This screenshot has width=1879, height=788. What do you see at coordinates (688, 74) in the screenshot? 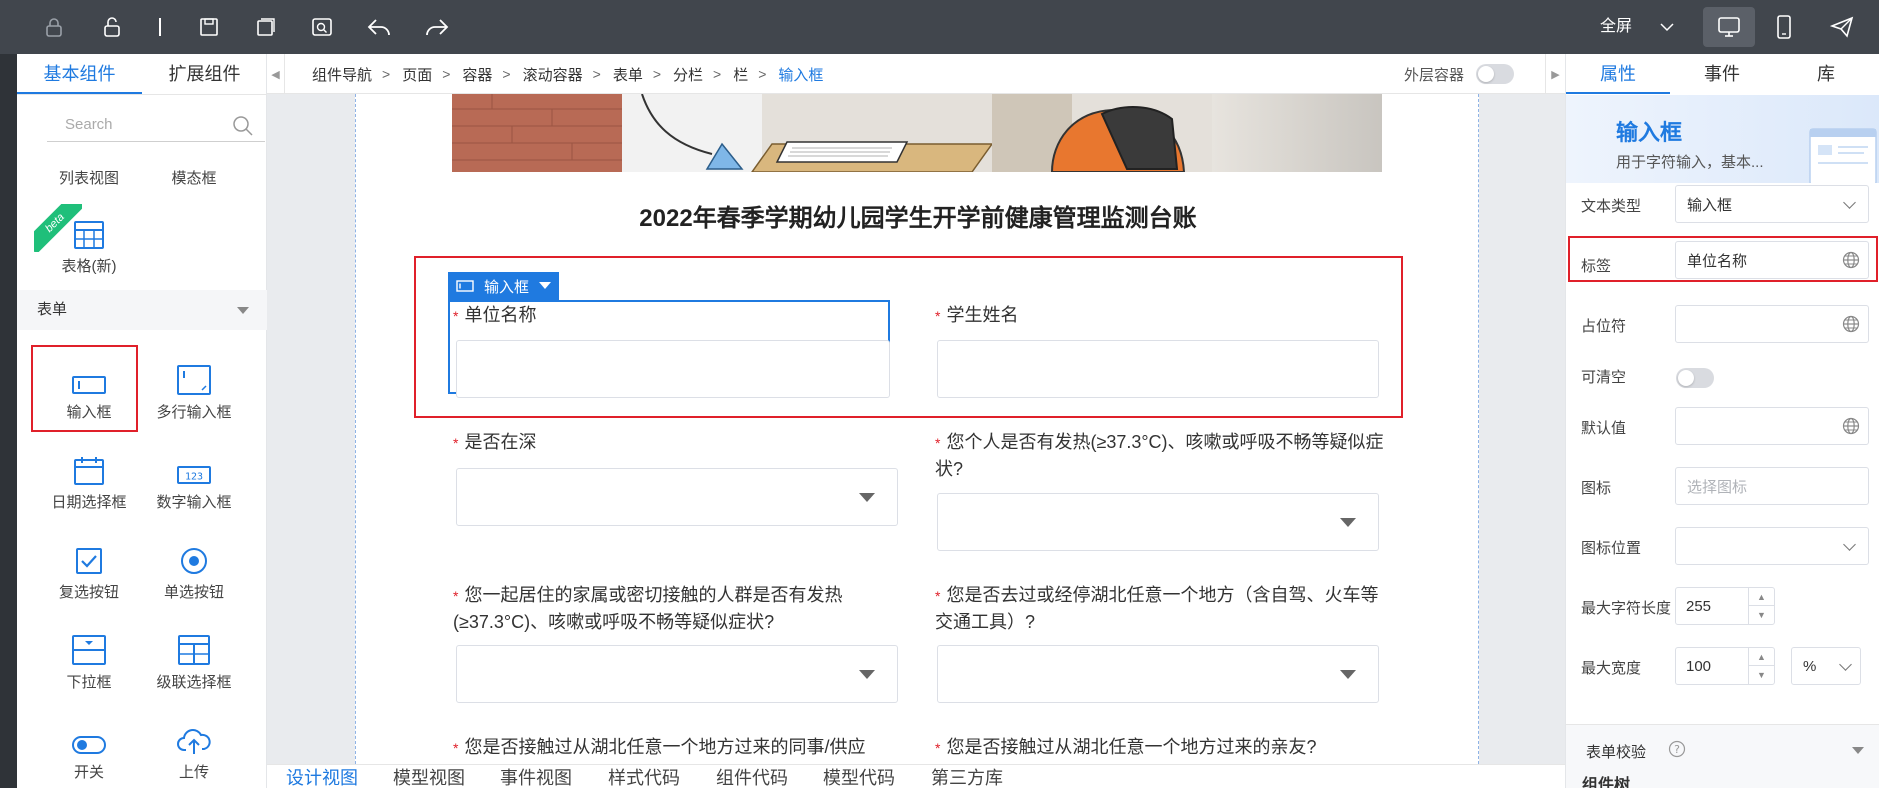
I see `breadcrumb-item: 分栏` at bounding box center [688, 74].